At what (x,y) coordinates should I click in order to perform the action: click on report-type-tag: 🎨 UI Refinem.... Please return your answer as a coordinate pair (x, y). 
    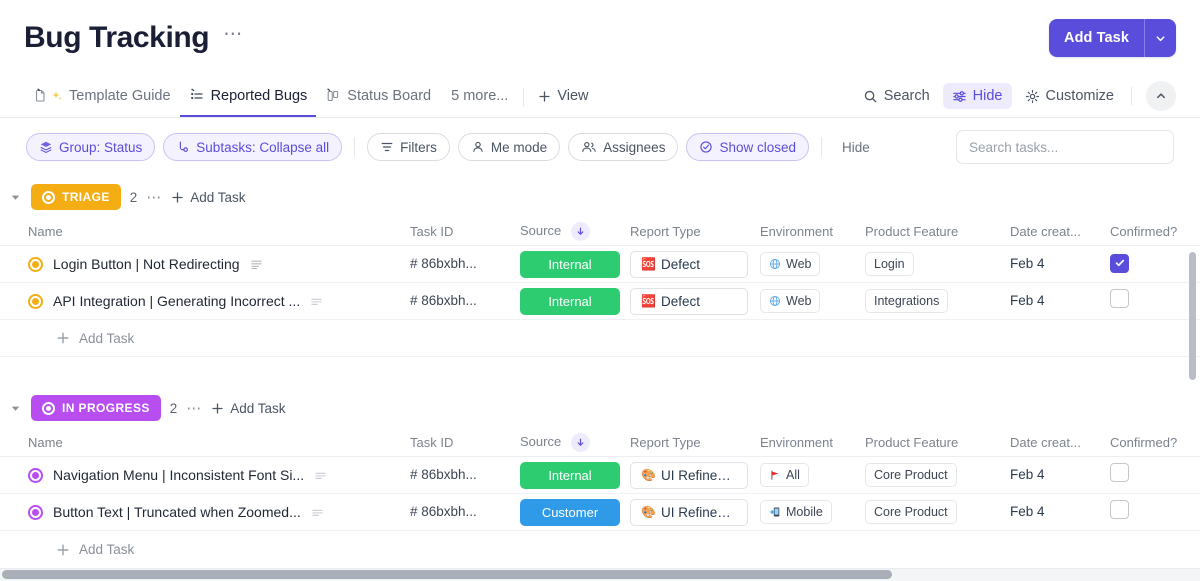
    Looking at the image, I should click on (689, 475).